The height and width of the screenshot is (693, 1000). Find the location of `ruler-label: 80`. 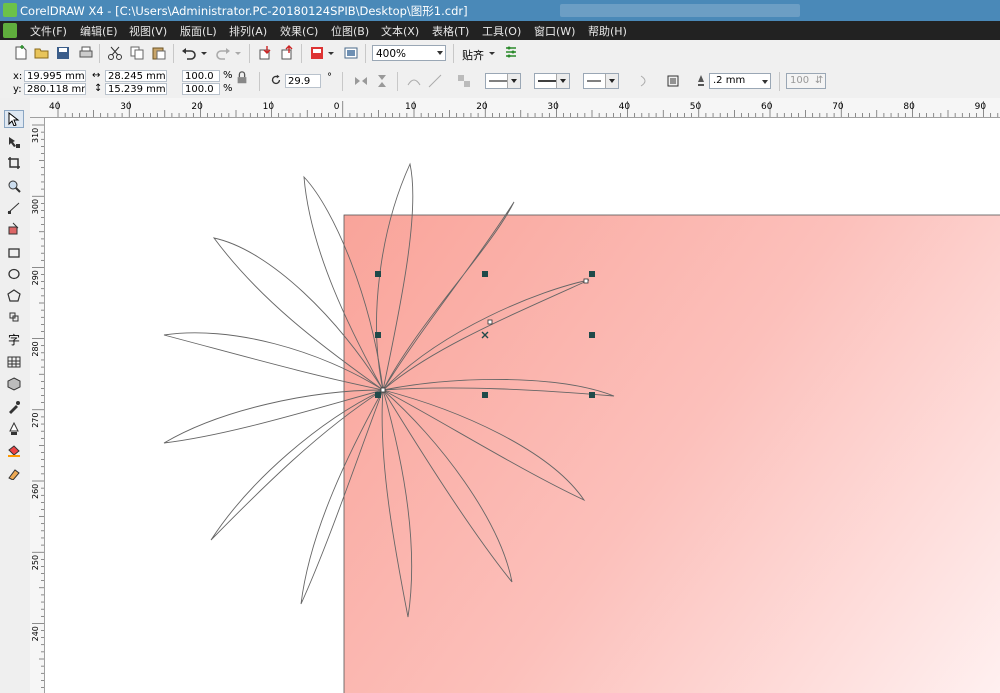

ruler-label: 80 is located at coordinates (909, 107).